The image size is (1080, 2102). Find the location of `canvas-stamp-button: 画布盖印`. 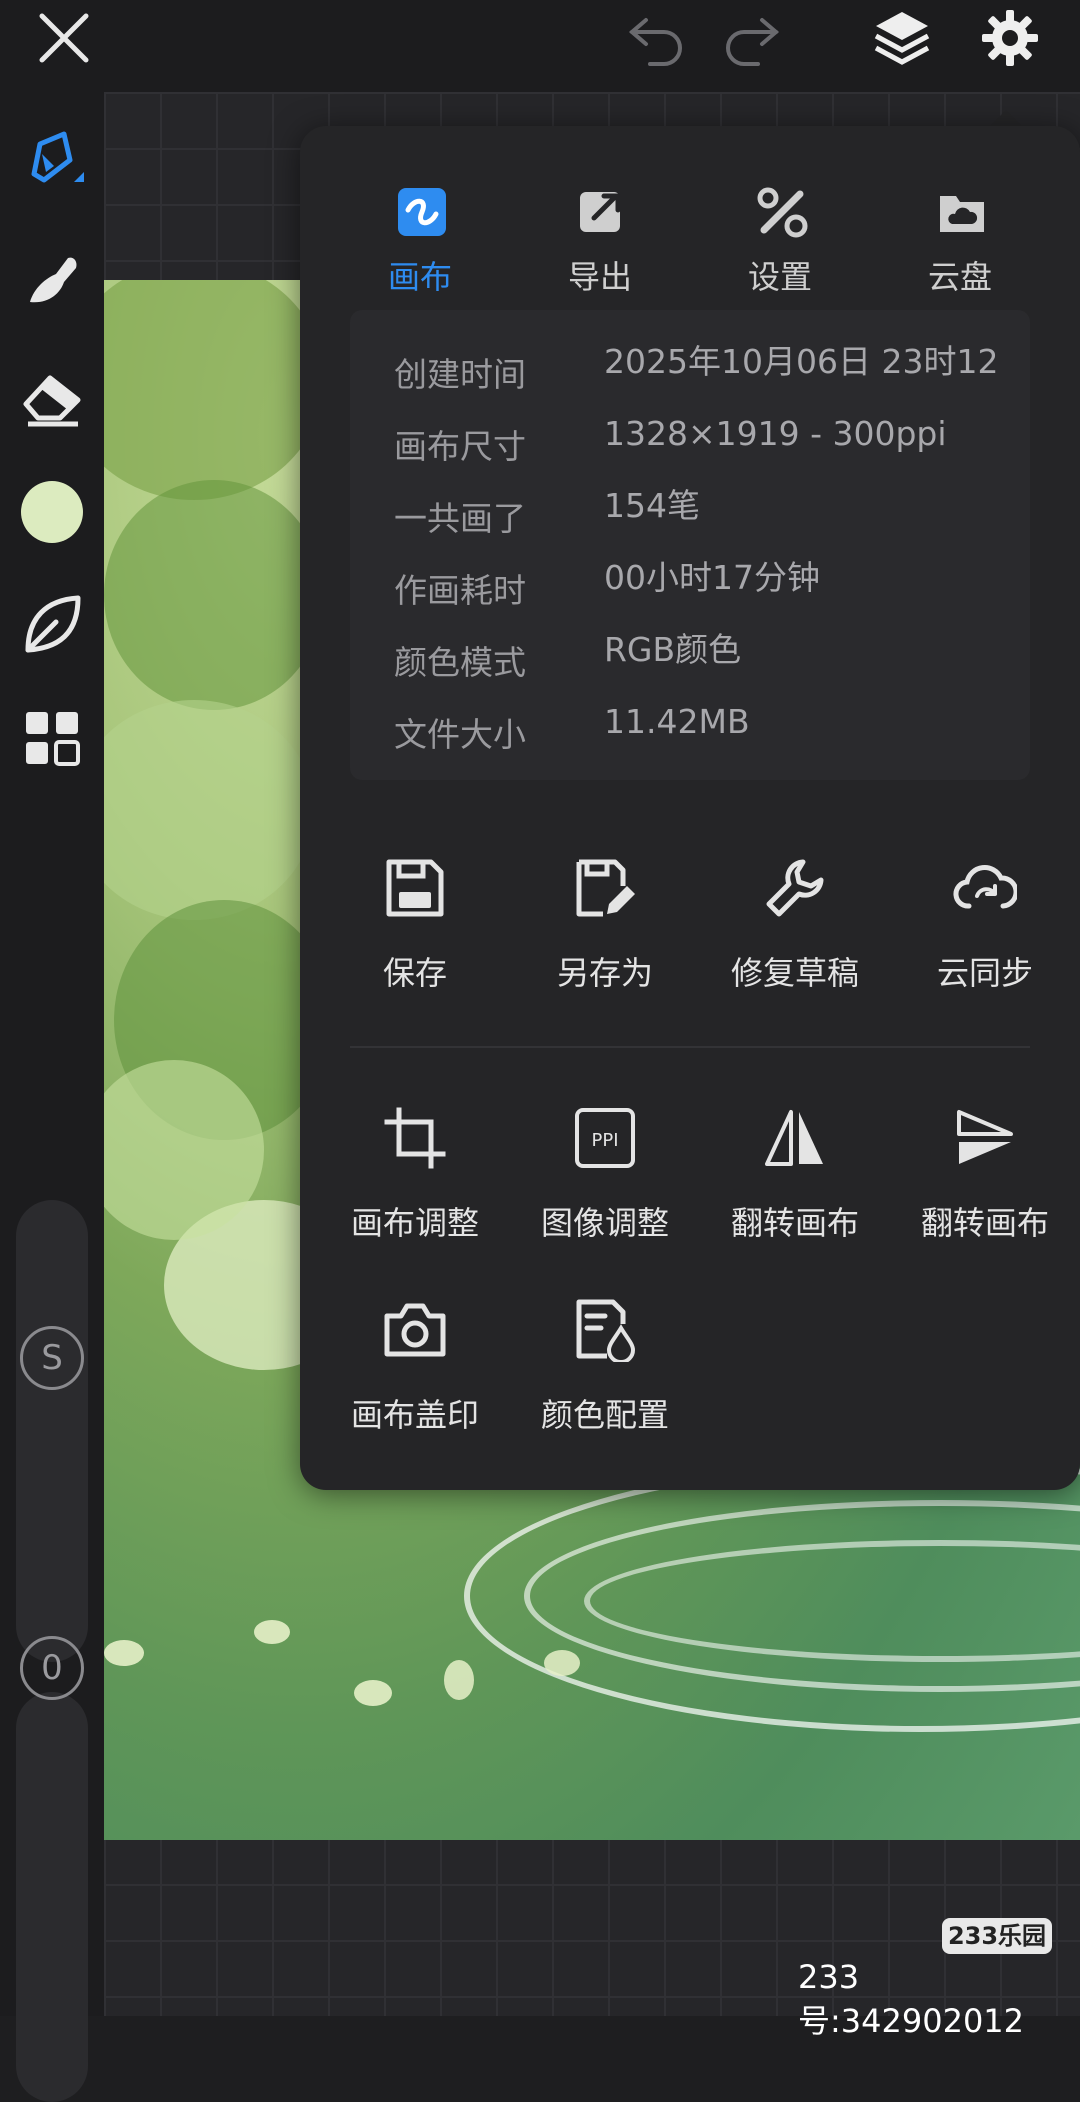

canvas-stamp-button: 画布盖印 is located at coordinates (415, 1383).